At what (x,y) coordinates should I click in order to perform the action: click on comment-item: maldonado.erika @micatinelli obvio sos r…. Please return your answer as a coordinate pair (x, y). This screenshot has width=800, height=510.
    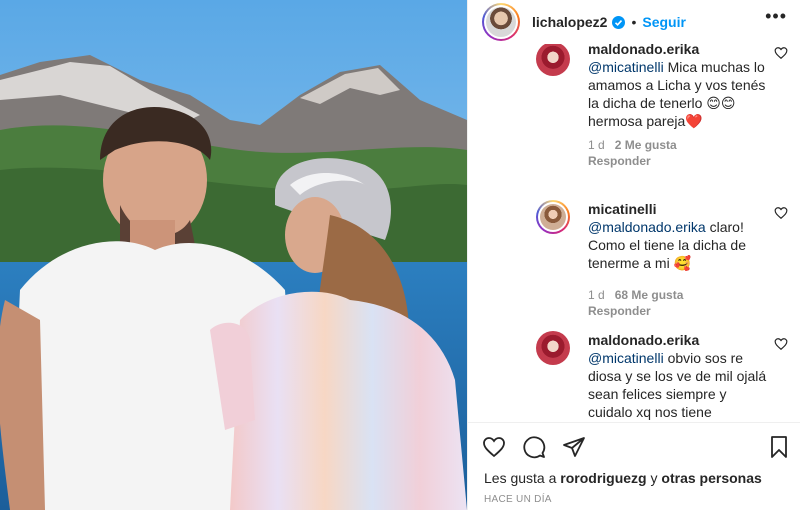
    Looking at the image, I should click on (662, 376).